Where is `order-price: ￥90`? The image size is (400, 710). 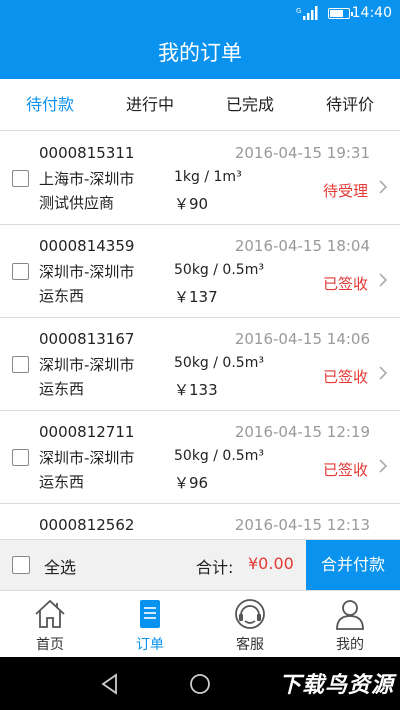 order-price: ￥90 is located at coordinates (191, 204).